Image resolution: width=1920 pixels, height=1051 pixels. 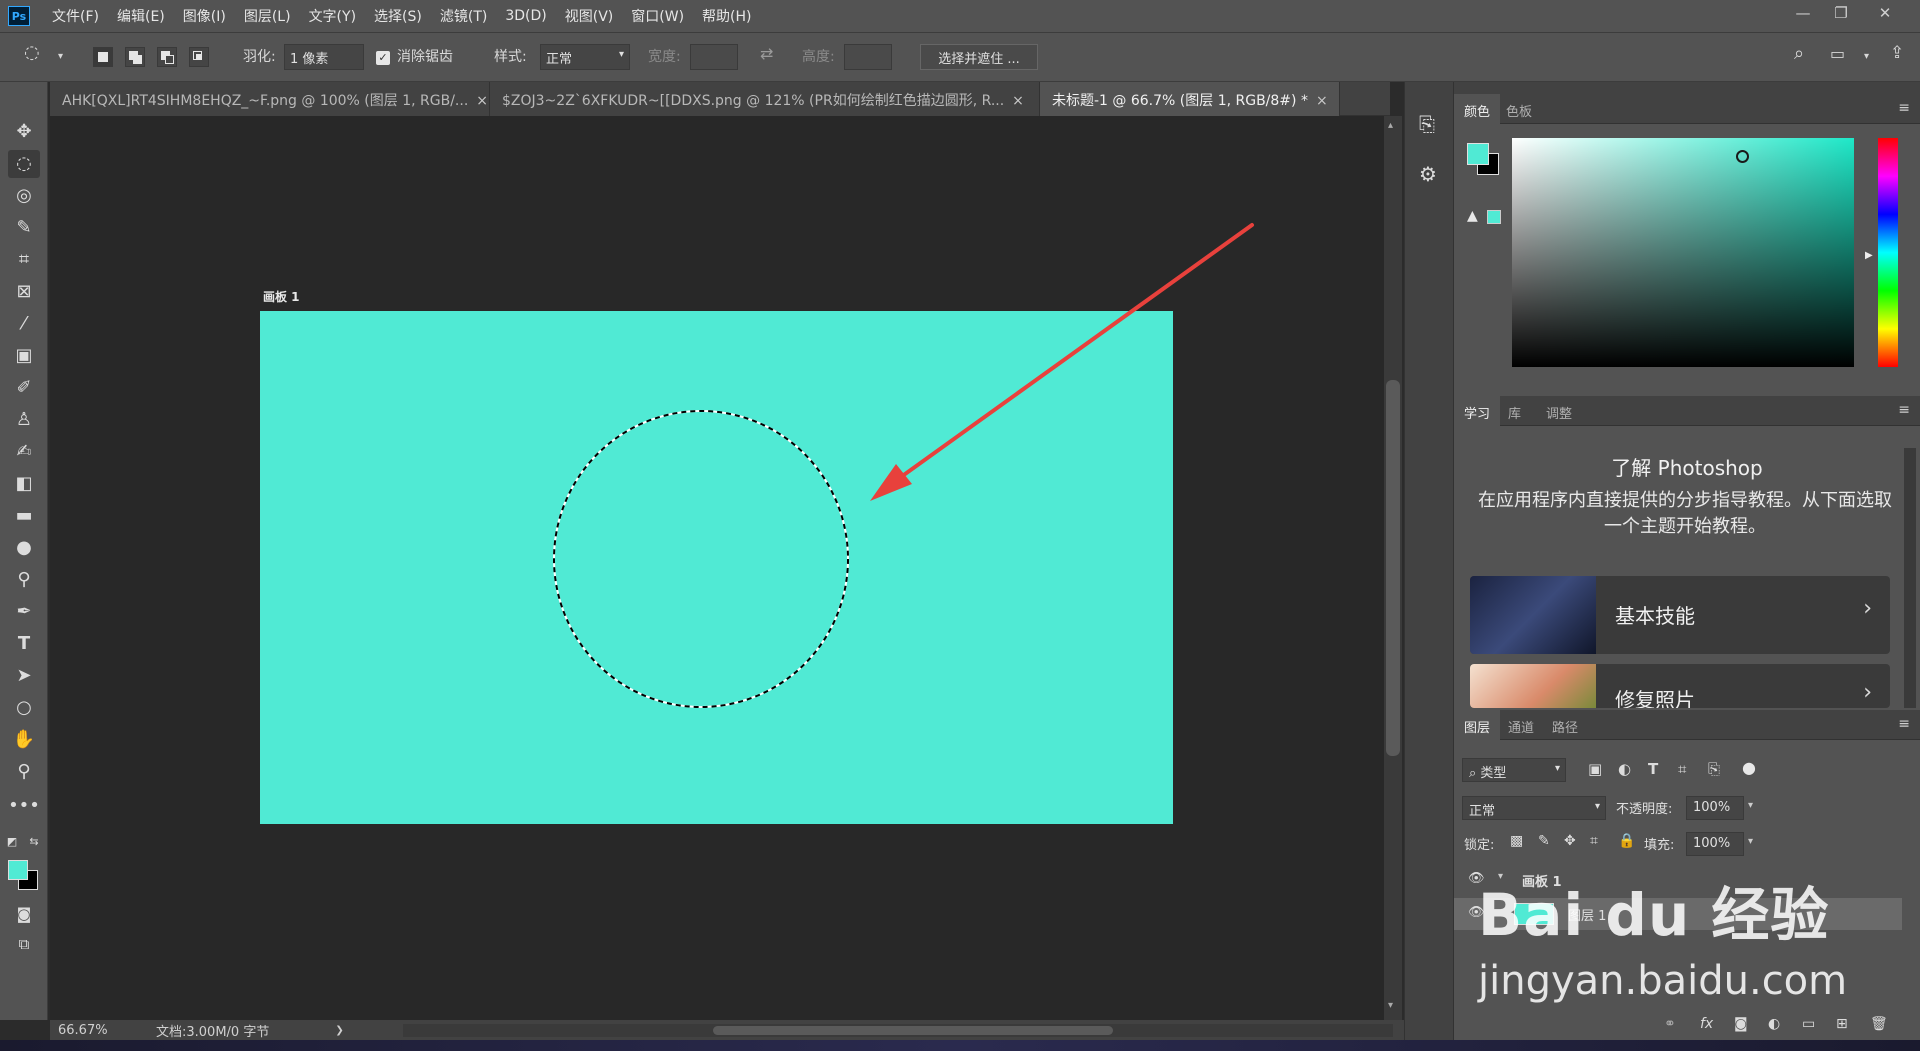 I want to click on web-safe-swatch, so click(x=1494, y=217).